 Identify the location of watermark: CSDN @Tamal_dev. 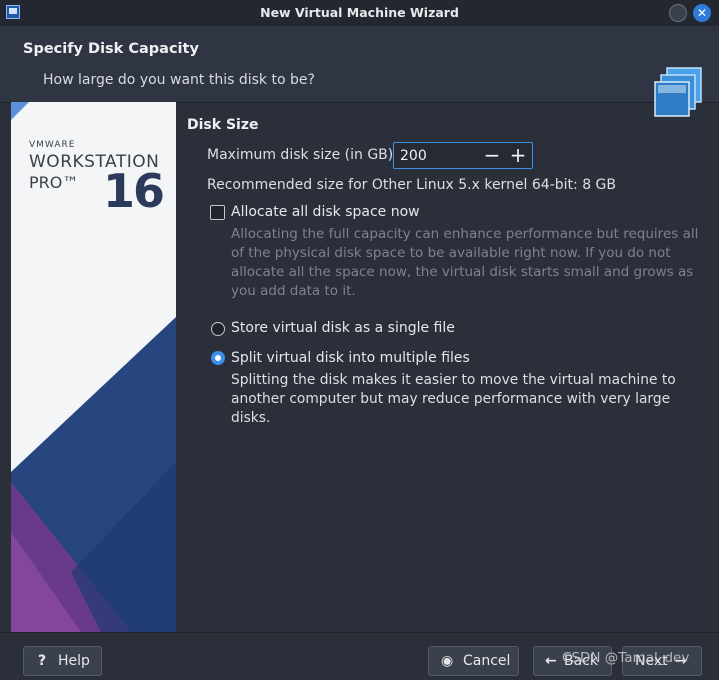
(626, 658).